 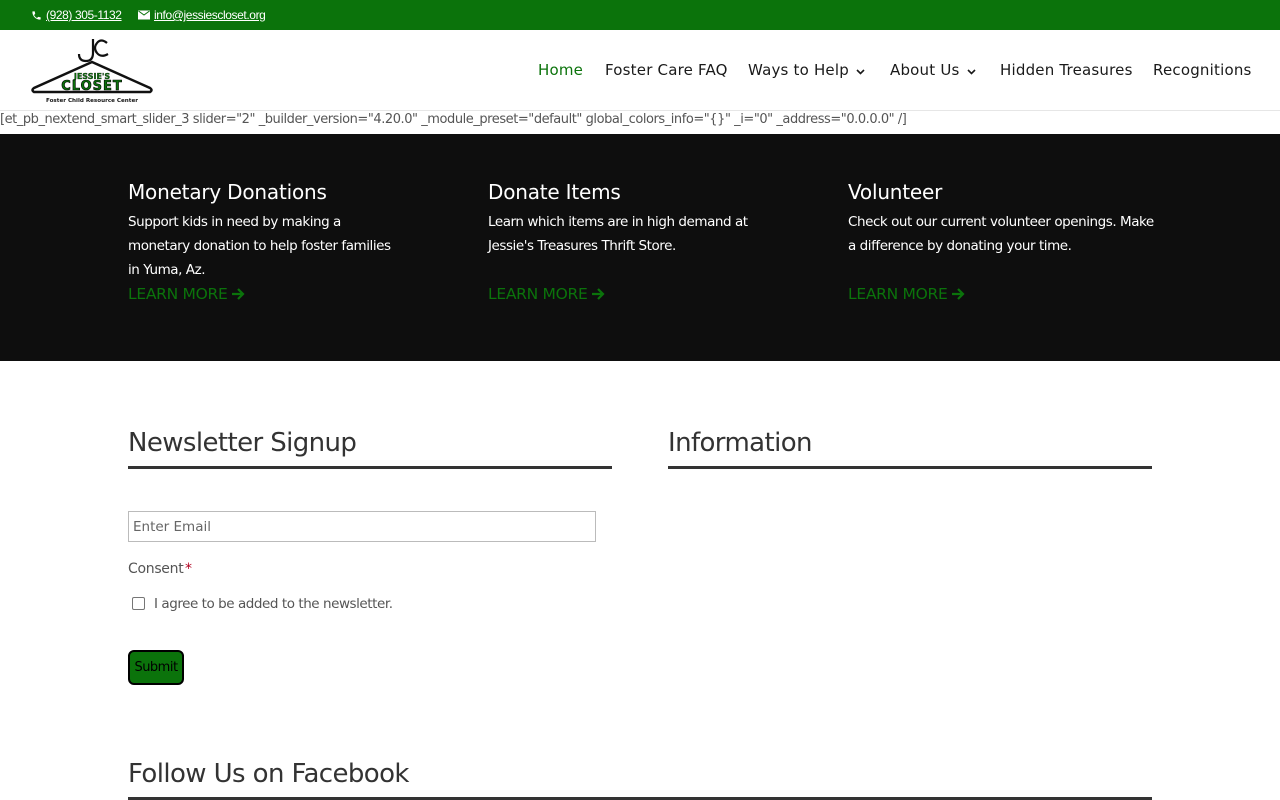 What do you see at coordinates (798, 70) in the screenshot?
I see `nav-ways-to-help-label: Ways to Help` at bounding box center [798, 70].